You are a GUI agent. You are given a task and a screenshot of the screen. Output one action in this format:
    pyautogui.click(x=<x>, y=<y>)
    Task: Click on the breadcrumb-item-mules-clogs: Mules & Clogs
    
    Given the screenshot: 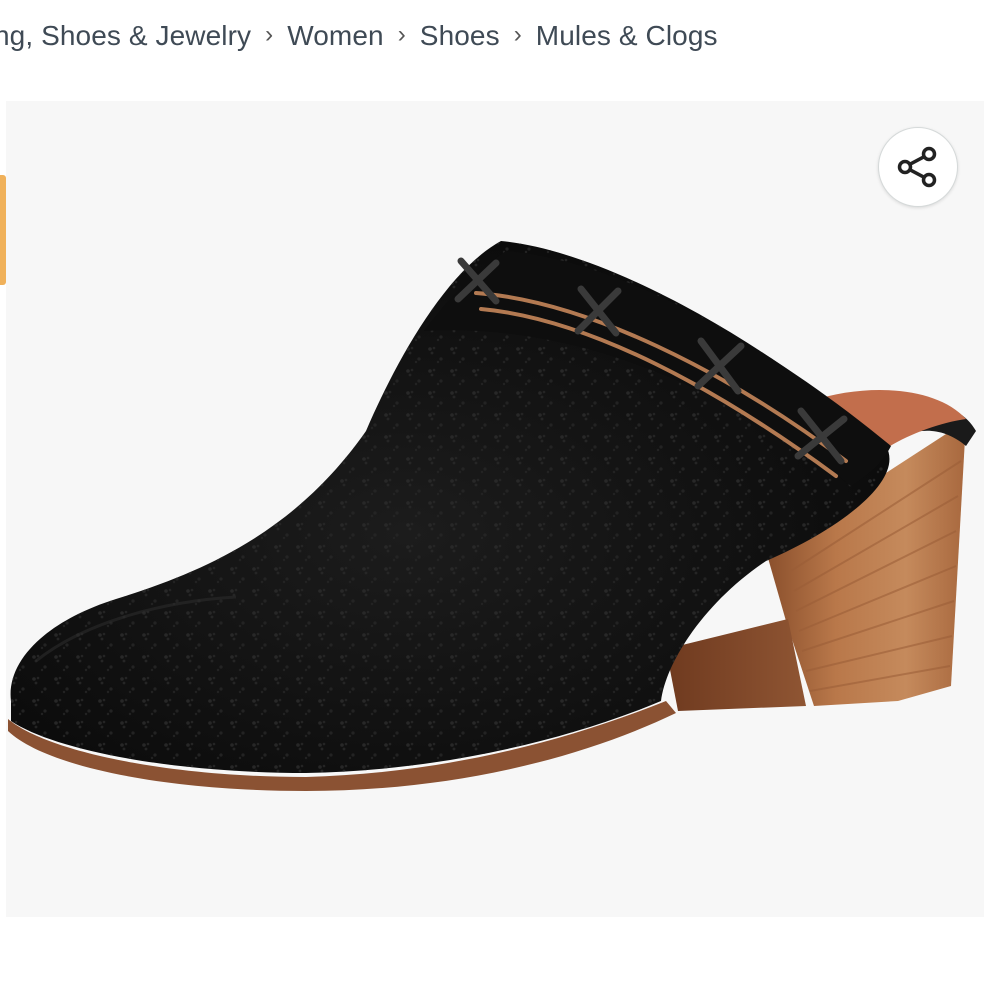 What is the action you would take?
    pyautogui.click(x=627, y=36)
    